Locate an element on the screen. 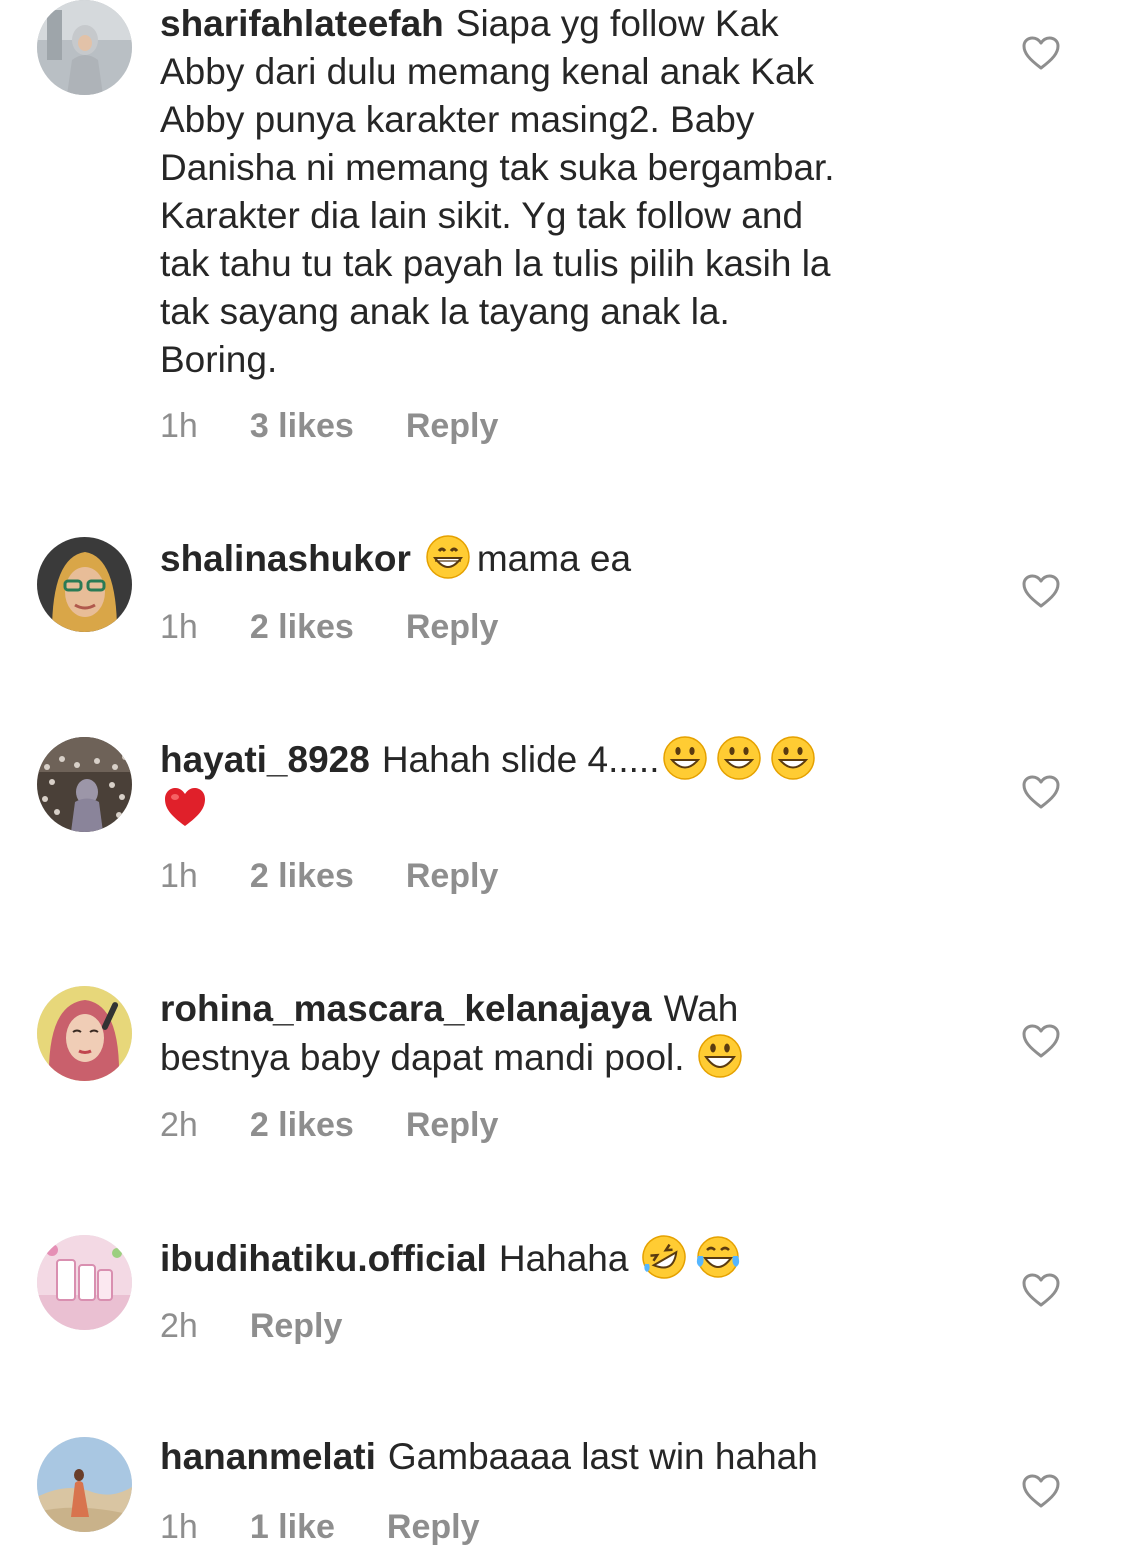 The width and height of the screenshot is (1125, 1566). avatar-product-pink-icon is located at coordinates (84, 1282).